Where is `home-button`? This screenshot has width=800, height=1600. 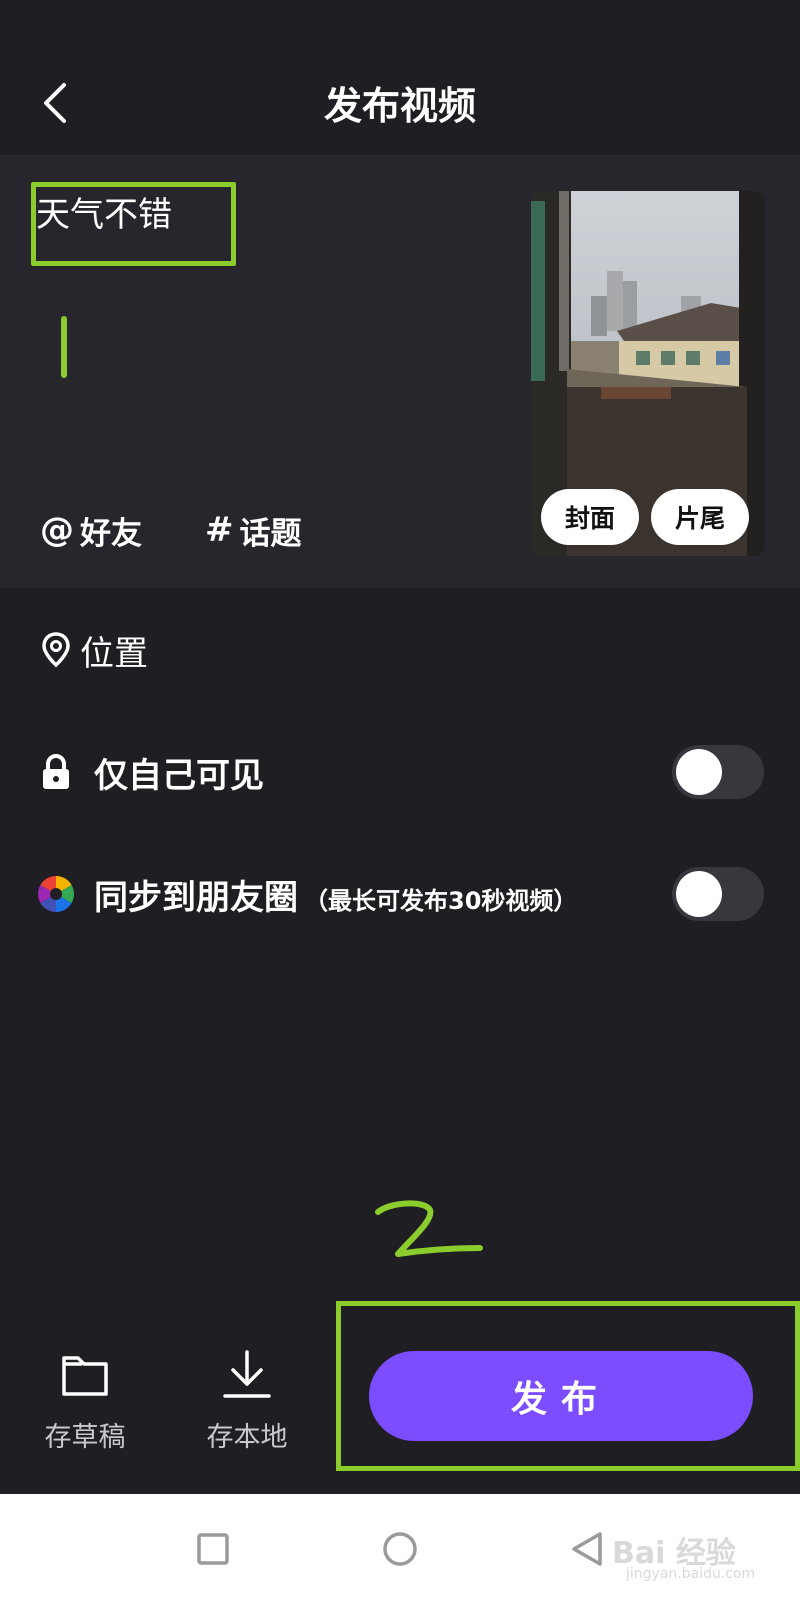
home-button is located at coordinates (400, 1549).